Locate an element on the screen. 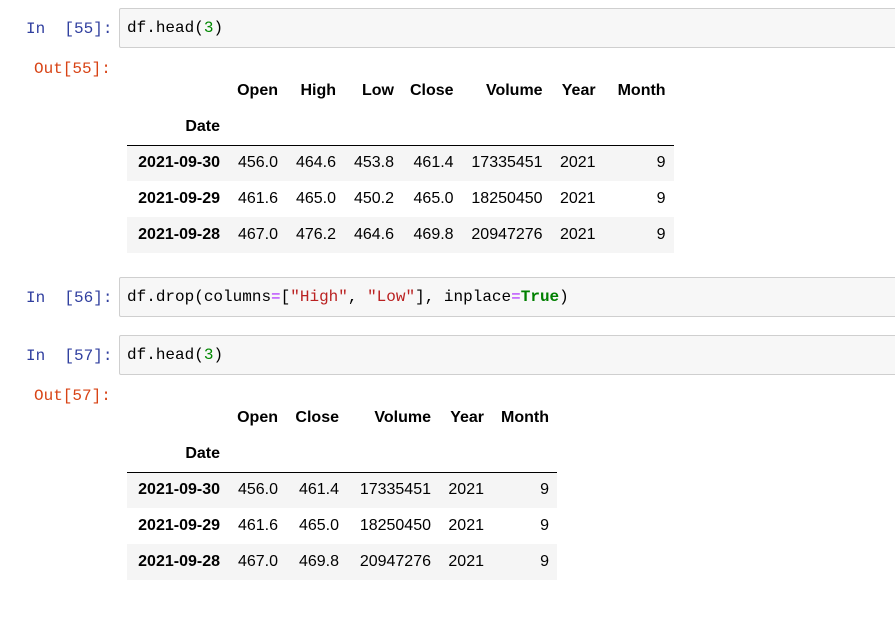 The image size is (895, 617). table-row: 2021-09-29 461.6 465.0 18250450 2021 9 is located at coordinates (342, 526).